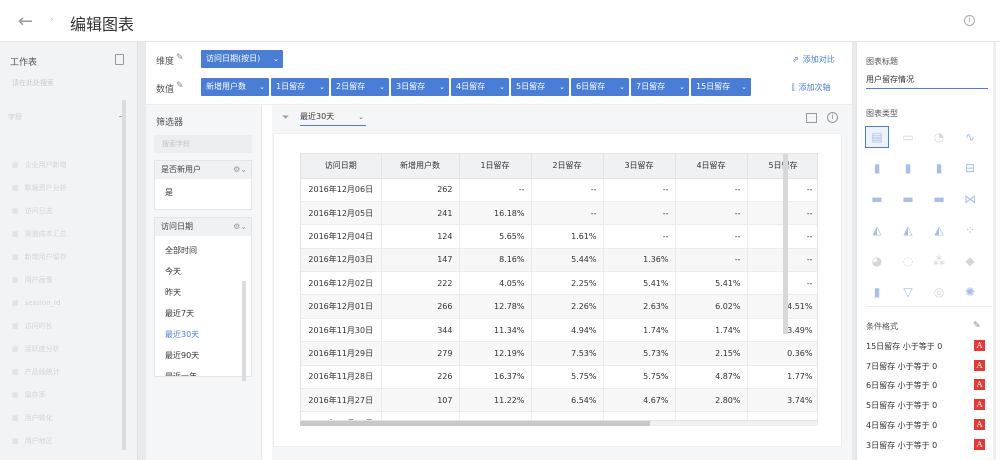 This screenshot has width=1000, height=460. Describe the element at coordinates (877, 137) in the screenshot. I see `table-chart-icon: ▤` at that location.